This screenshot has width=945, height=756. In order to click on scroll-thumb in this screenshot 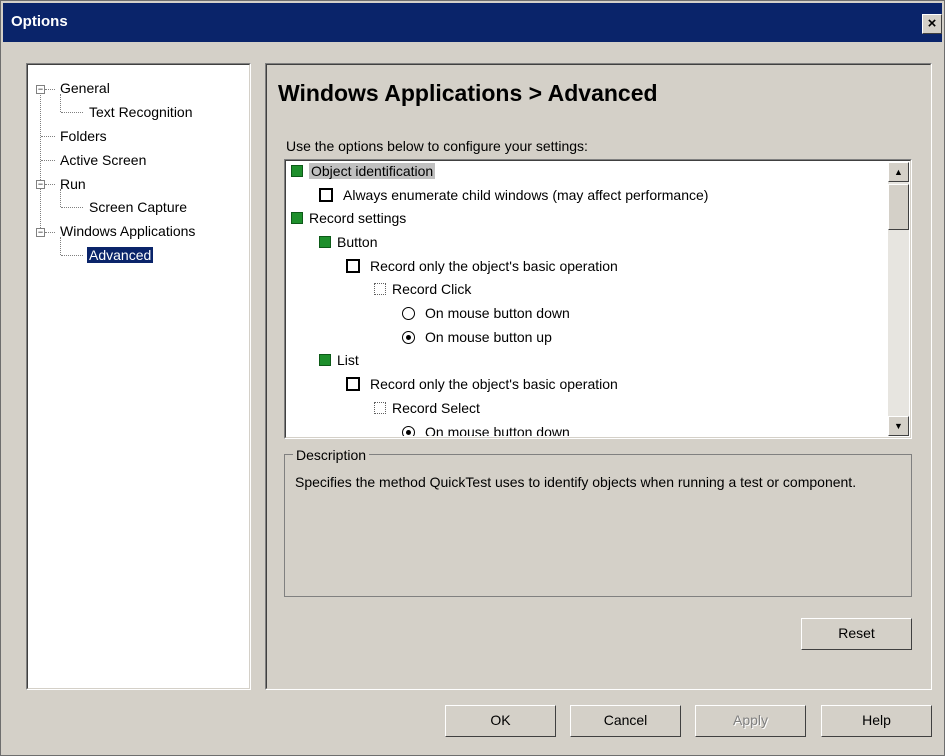, I will do `click(898, 207)`.